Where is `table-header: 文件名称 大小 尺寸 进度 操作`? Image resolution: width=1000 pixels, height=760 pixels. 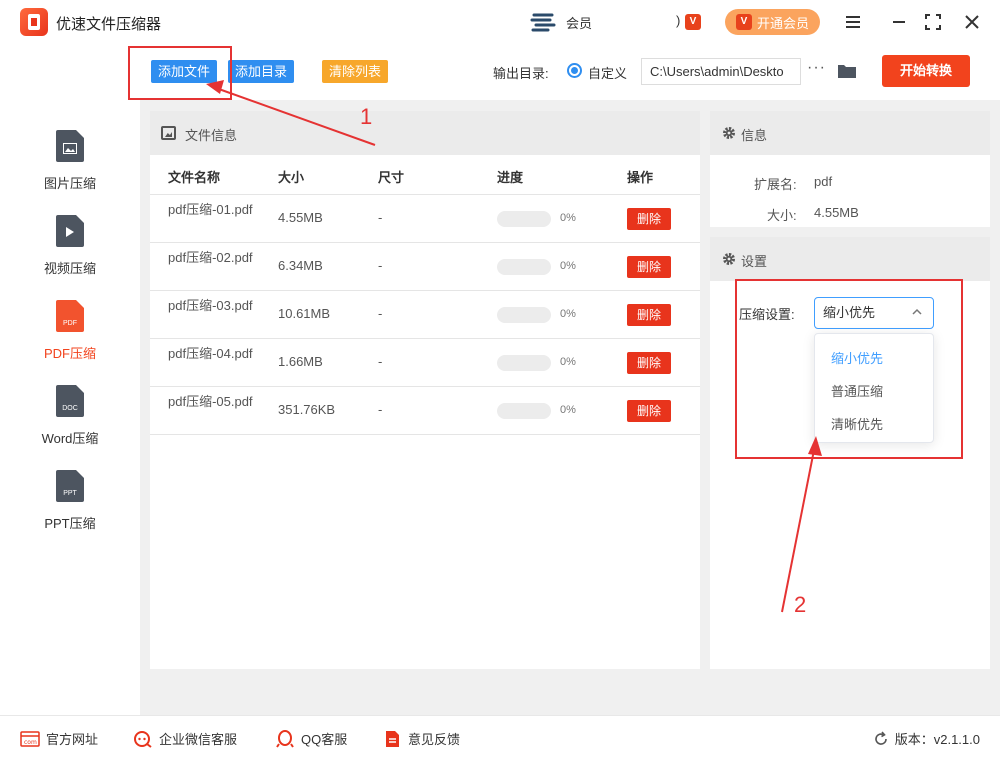
table-header: 文件名称 大小 尺寸 进度 操作 is located at coordinates (425, 175).